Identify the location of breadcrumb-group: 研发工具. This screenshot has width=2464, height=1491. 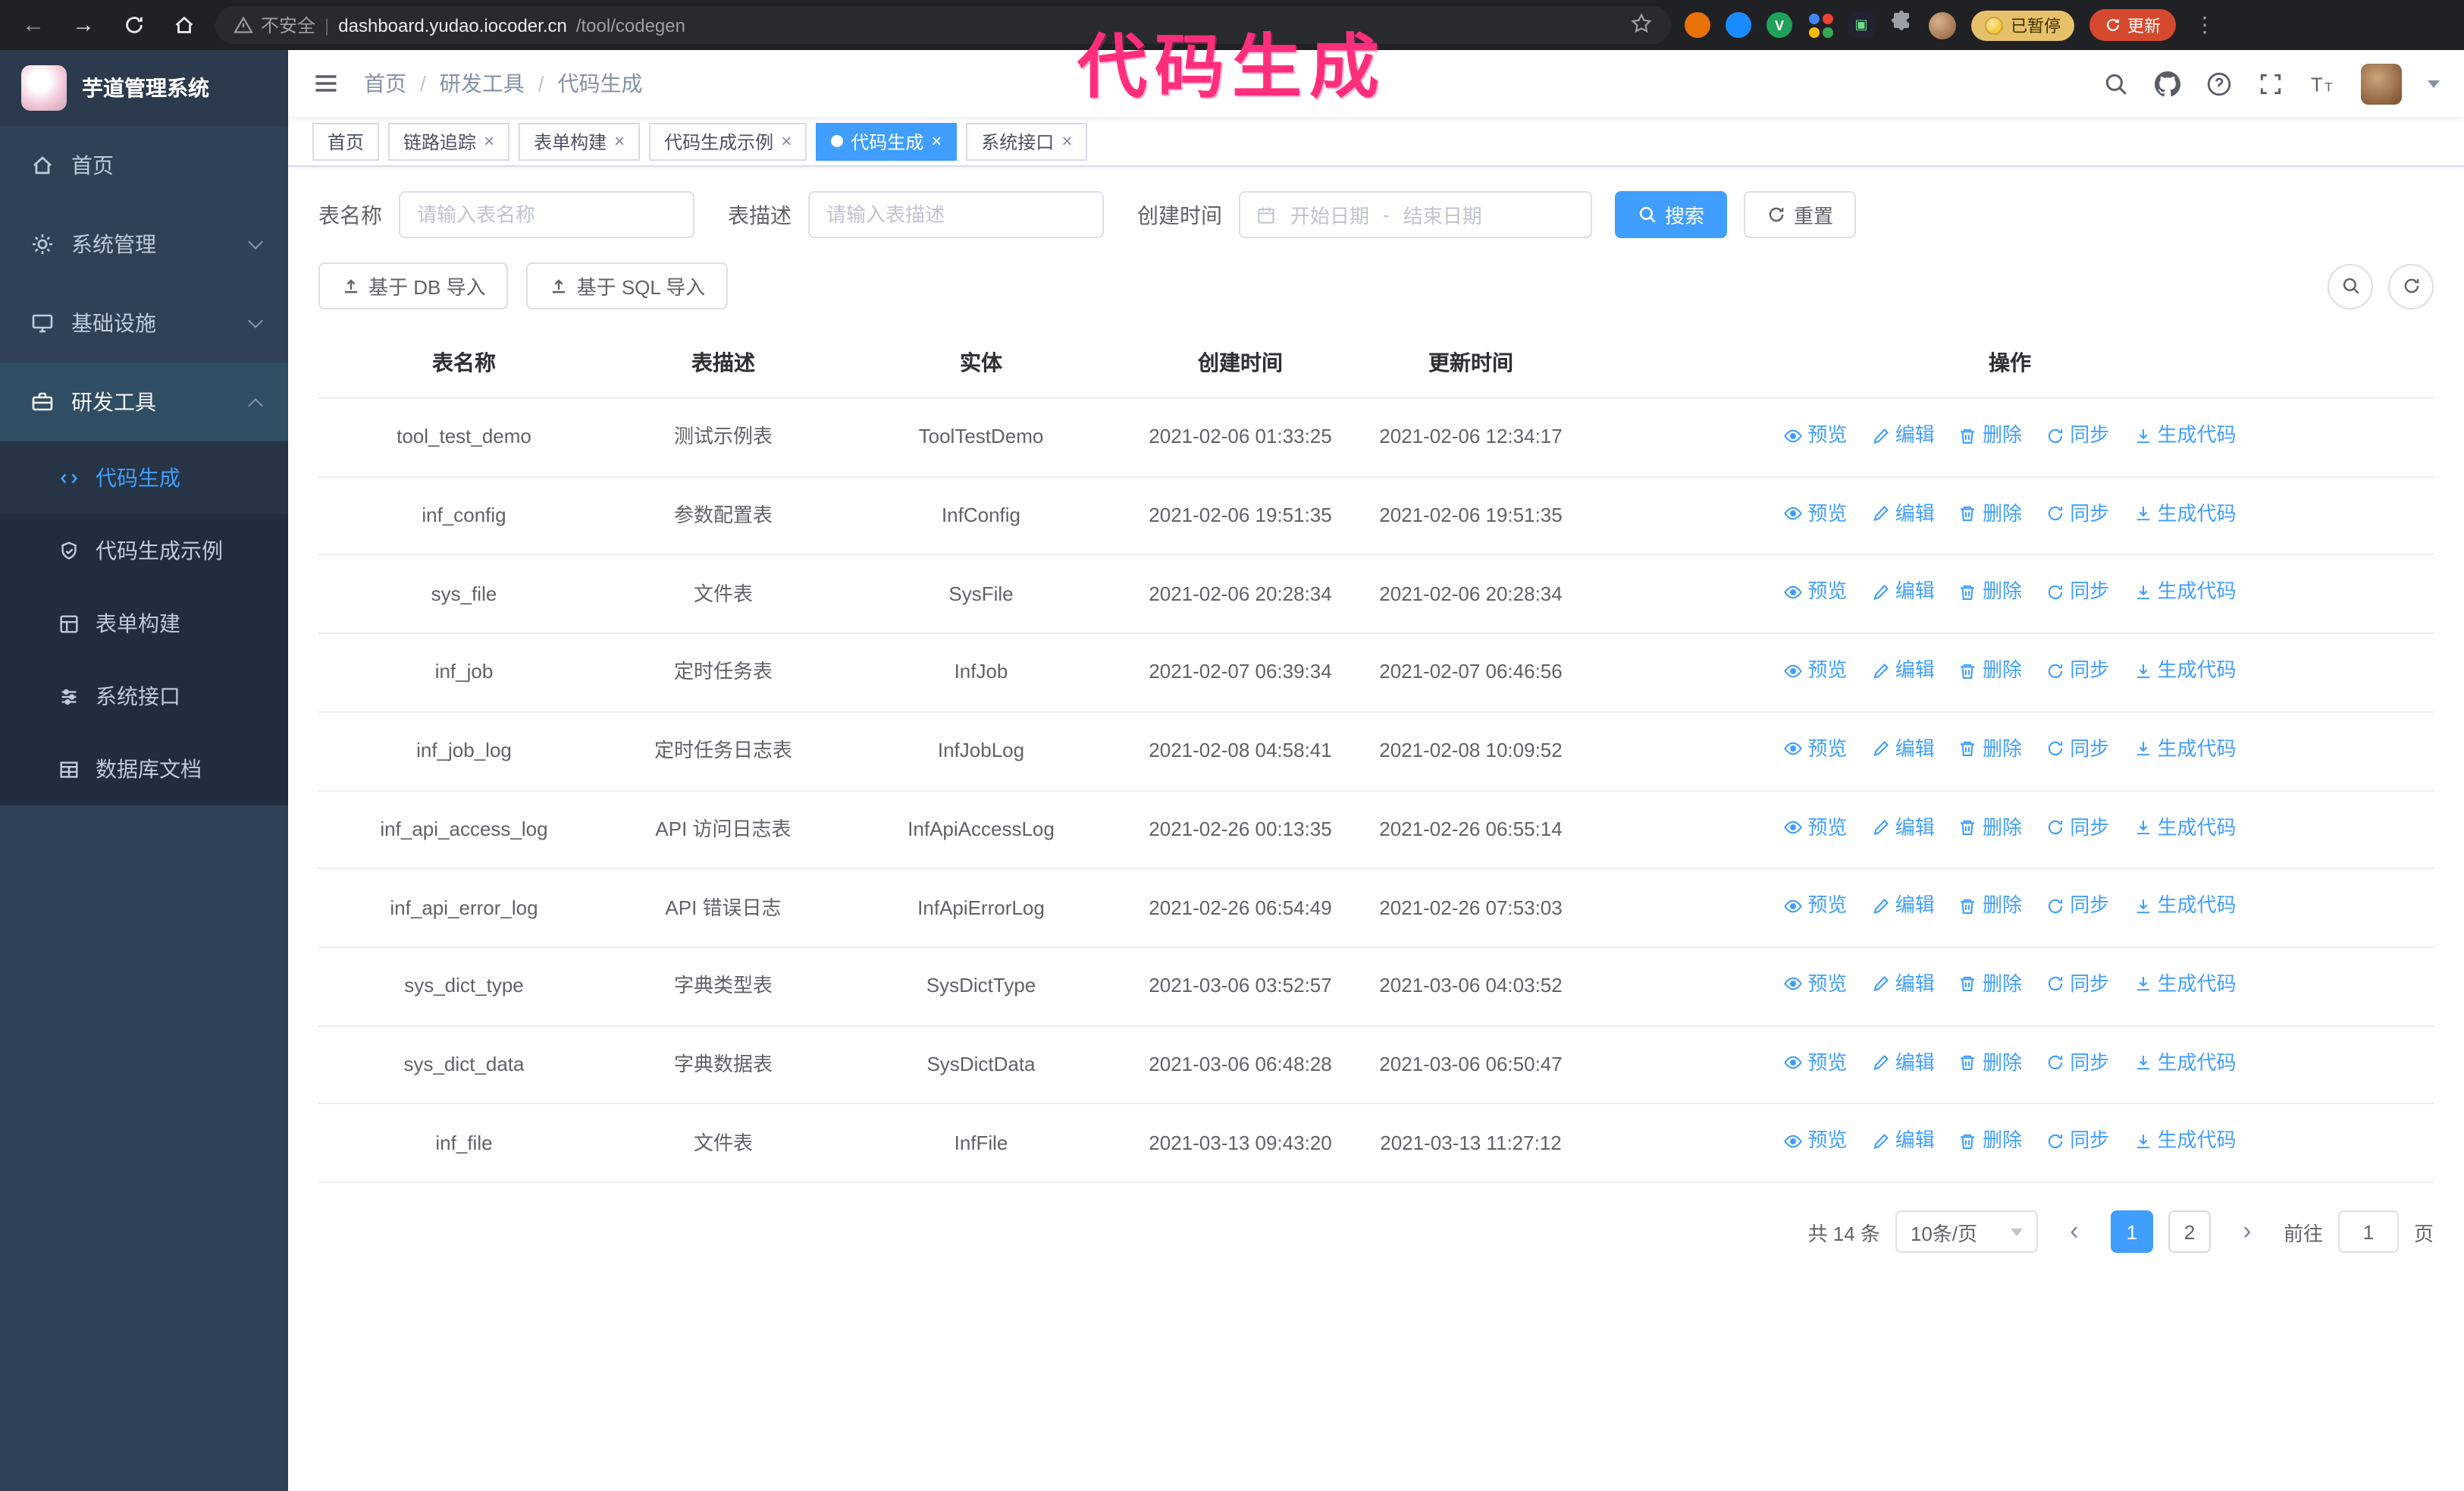
(483, 83).